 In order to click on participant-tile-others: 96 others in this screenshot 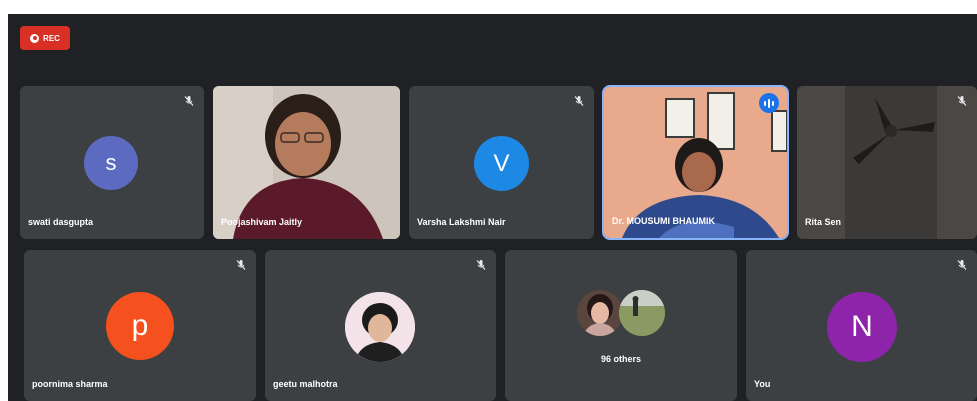, I will do `click(621, 325)`.